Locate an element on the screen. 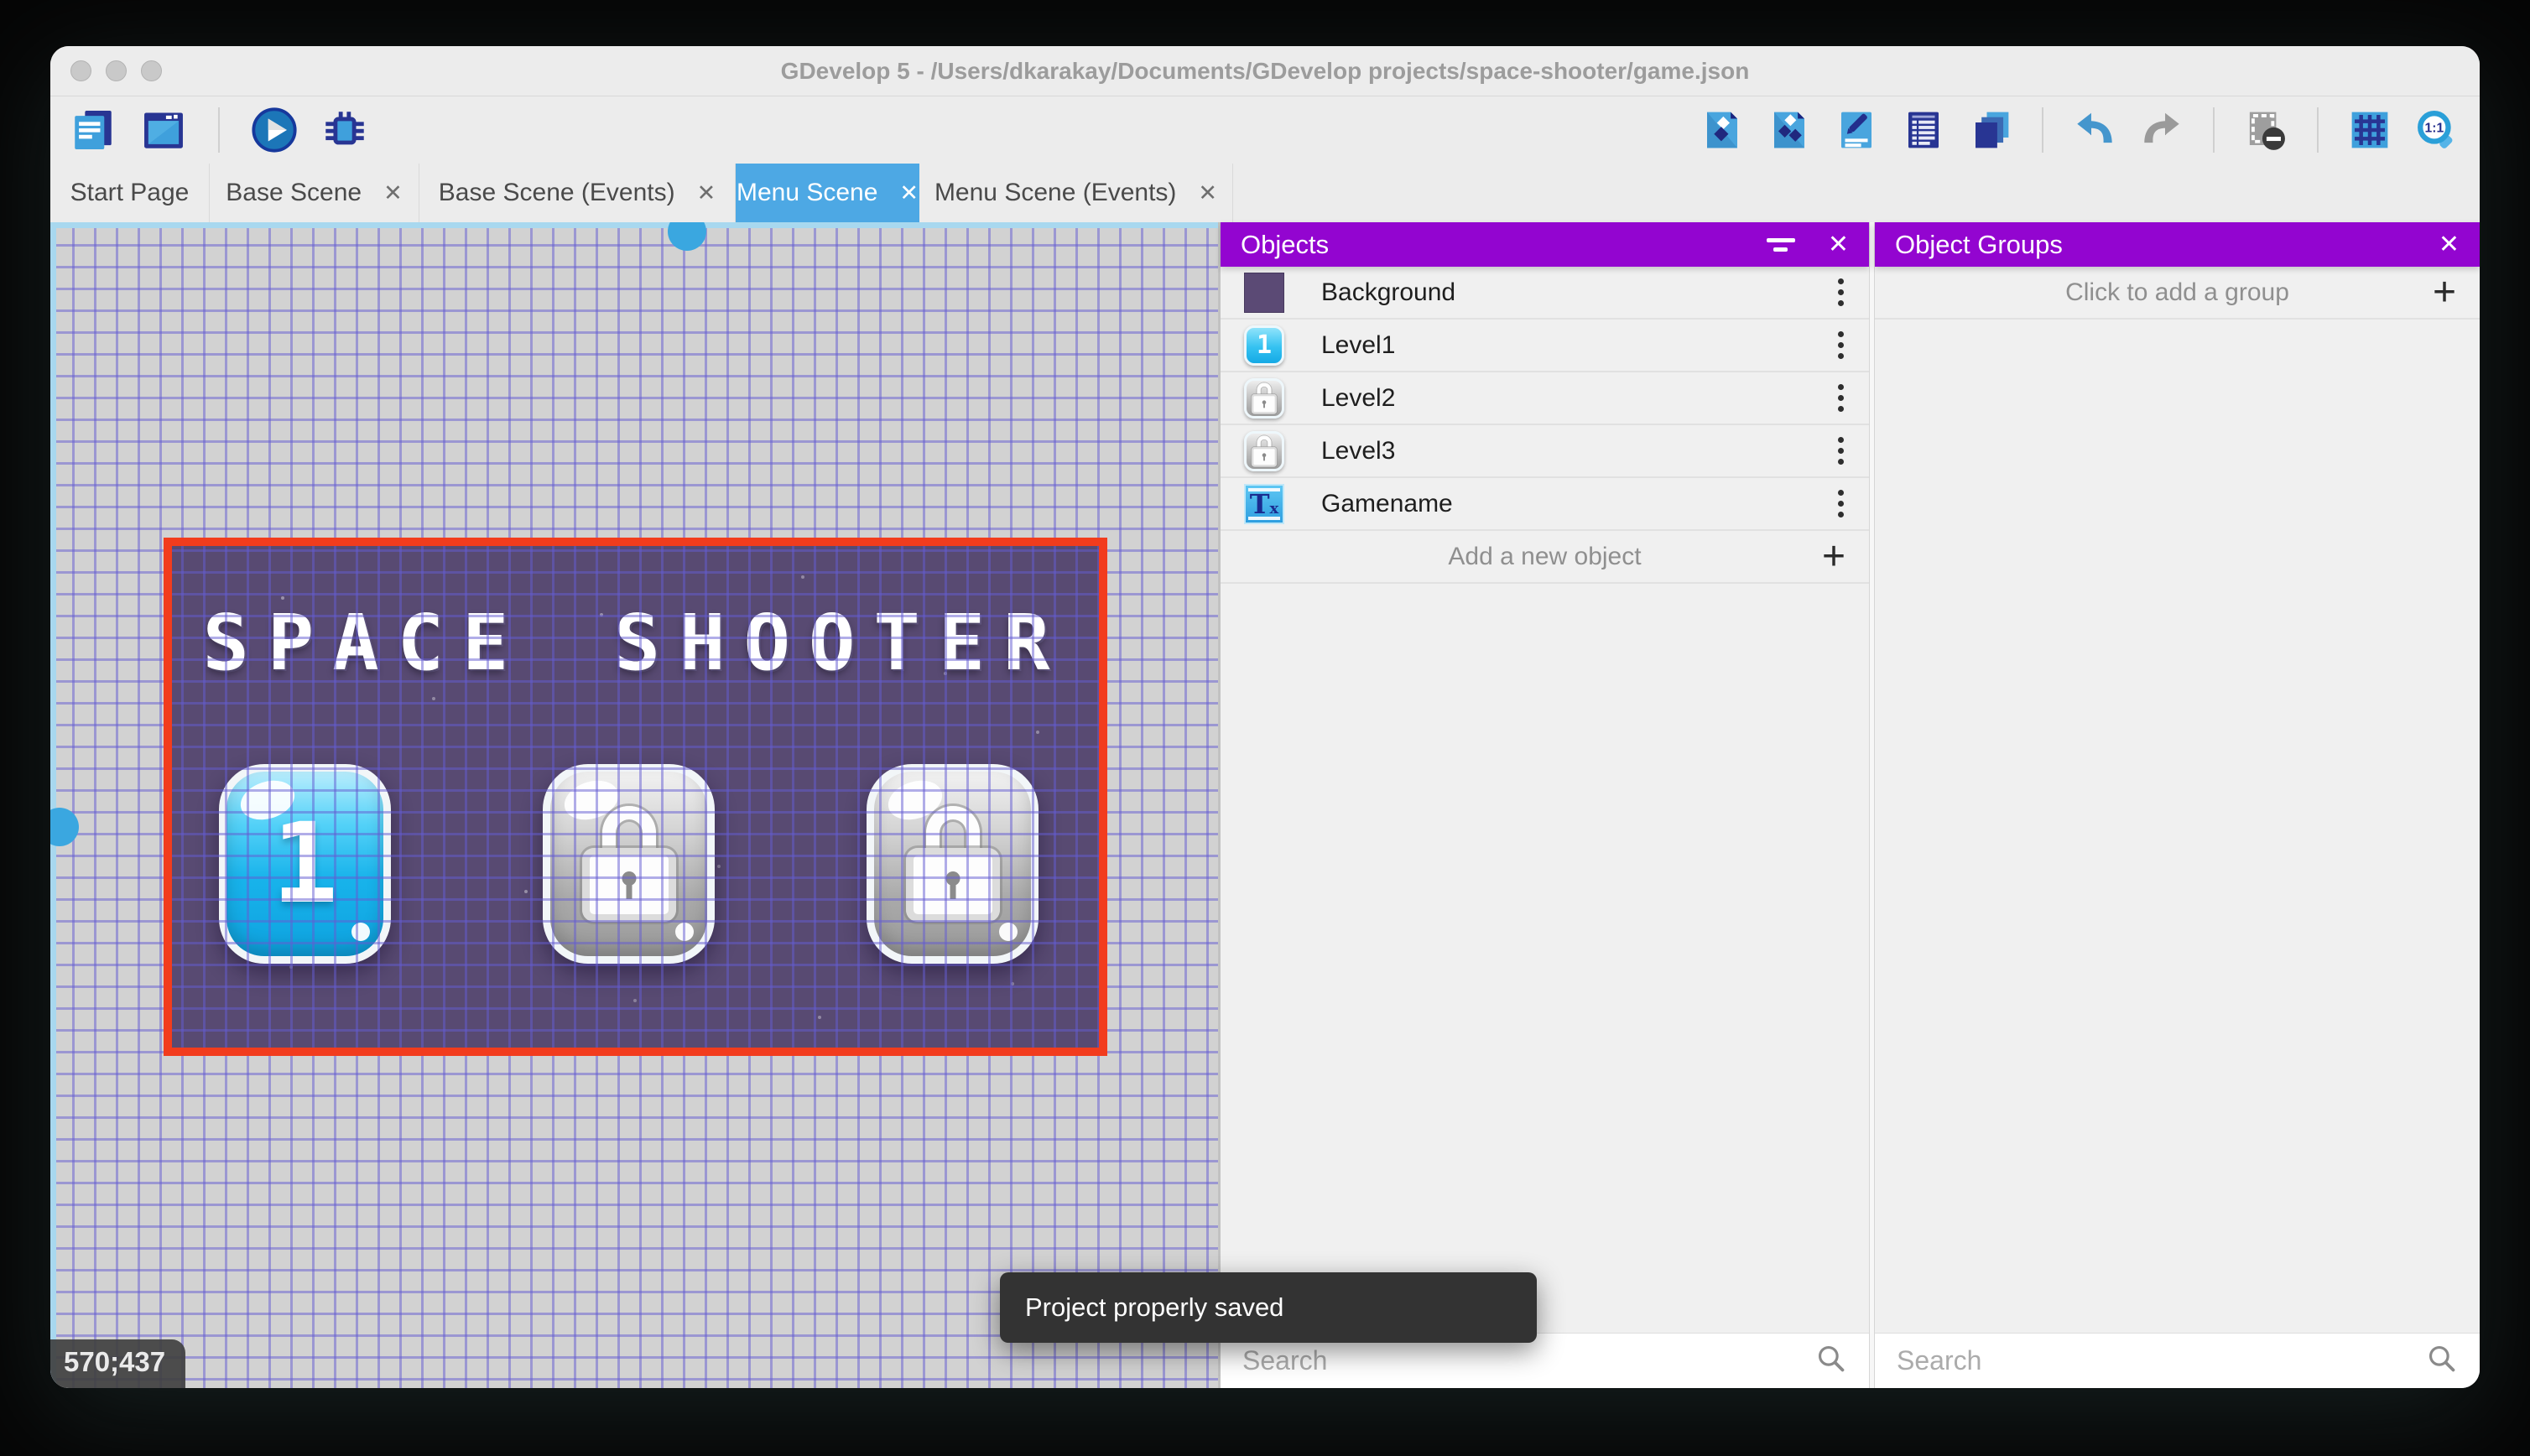  level2-button-instance is located at coordinates (629, 864).